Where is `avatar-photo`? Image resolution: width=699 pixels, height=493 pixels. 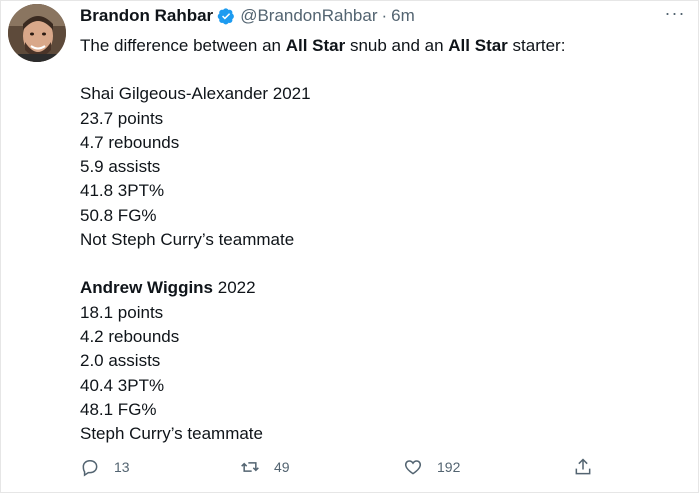
avatar-photo is located at coordinates (37, 33).